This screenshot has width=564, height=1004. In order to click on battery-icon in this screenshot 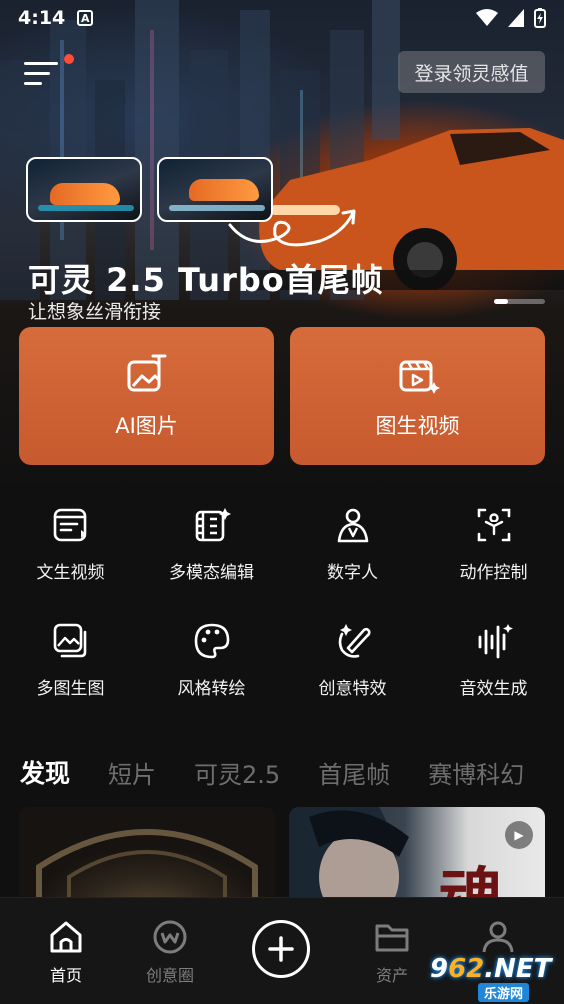, I will do `click(540, 18)`.